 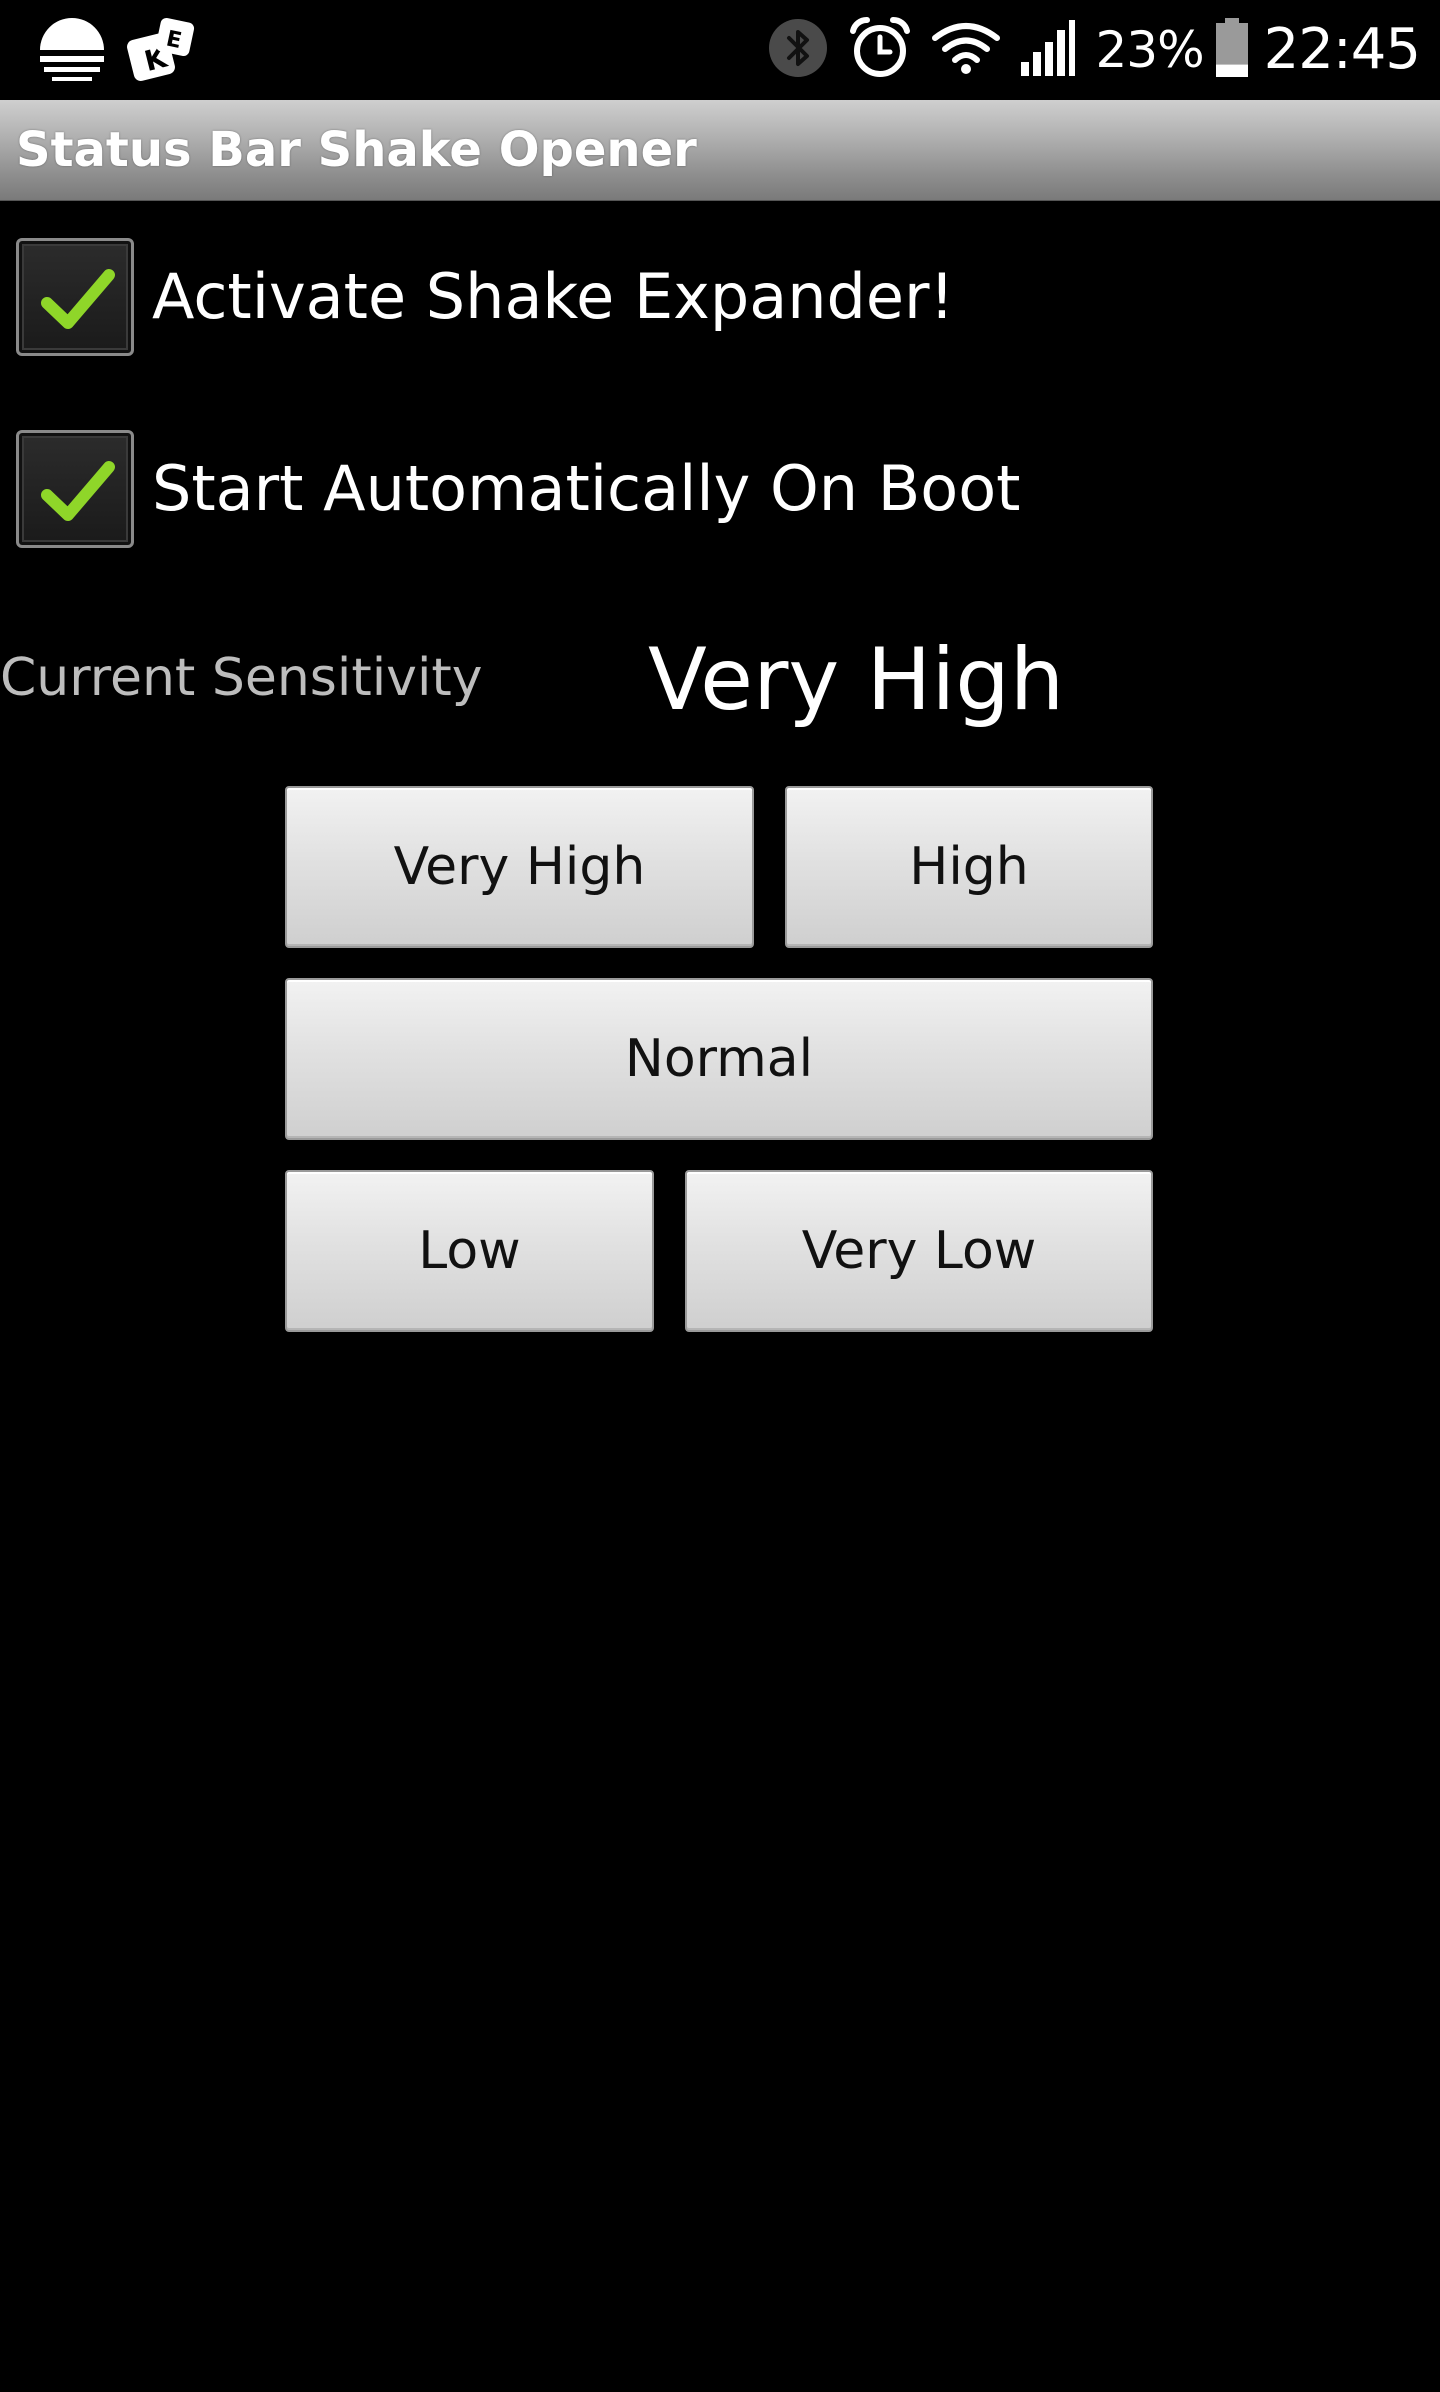 What do you see at coordinates (720, 50) in the screenshot?
I see `status-bar: K E 23% 22:45` at bounding box center [720, 50].